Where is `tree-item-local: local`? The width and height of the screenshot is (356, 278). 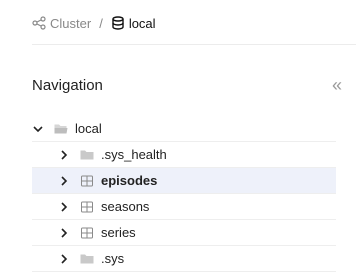
tree-item-local: local is located at coordinates (184, 129).